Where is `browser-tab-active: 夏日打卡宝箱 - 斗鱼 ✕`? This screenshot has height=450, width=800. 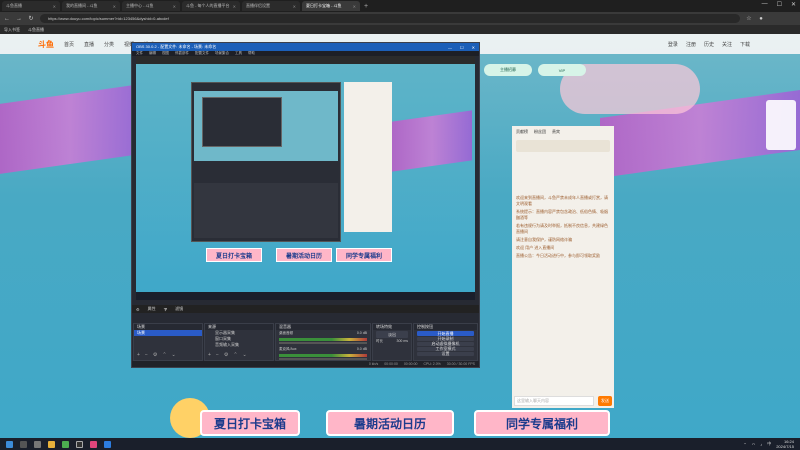
browser-tab-active: 夏日打卡宝箱 - 斗鱼 ✕ is located at coordinates (331, 6).